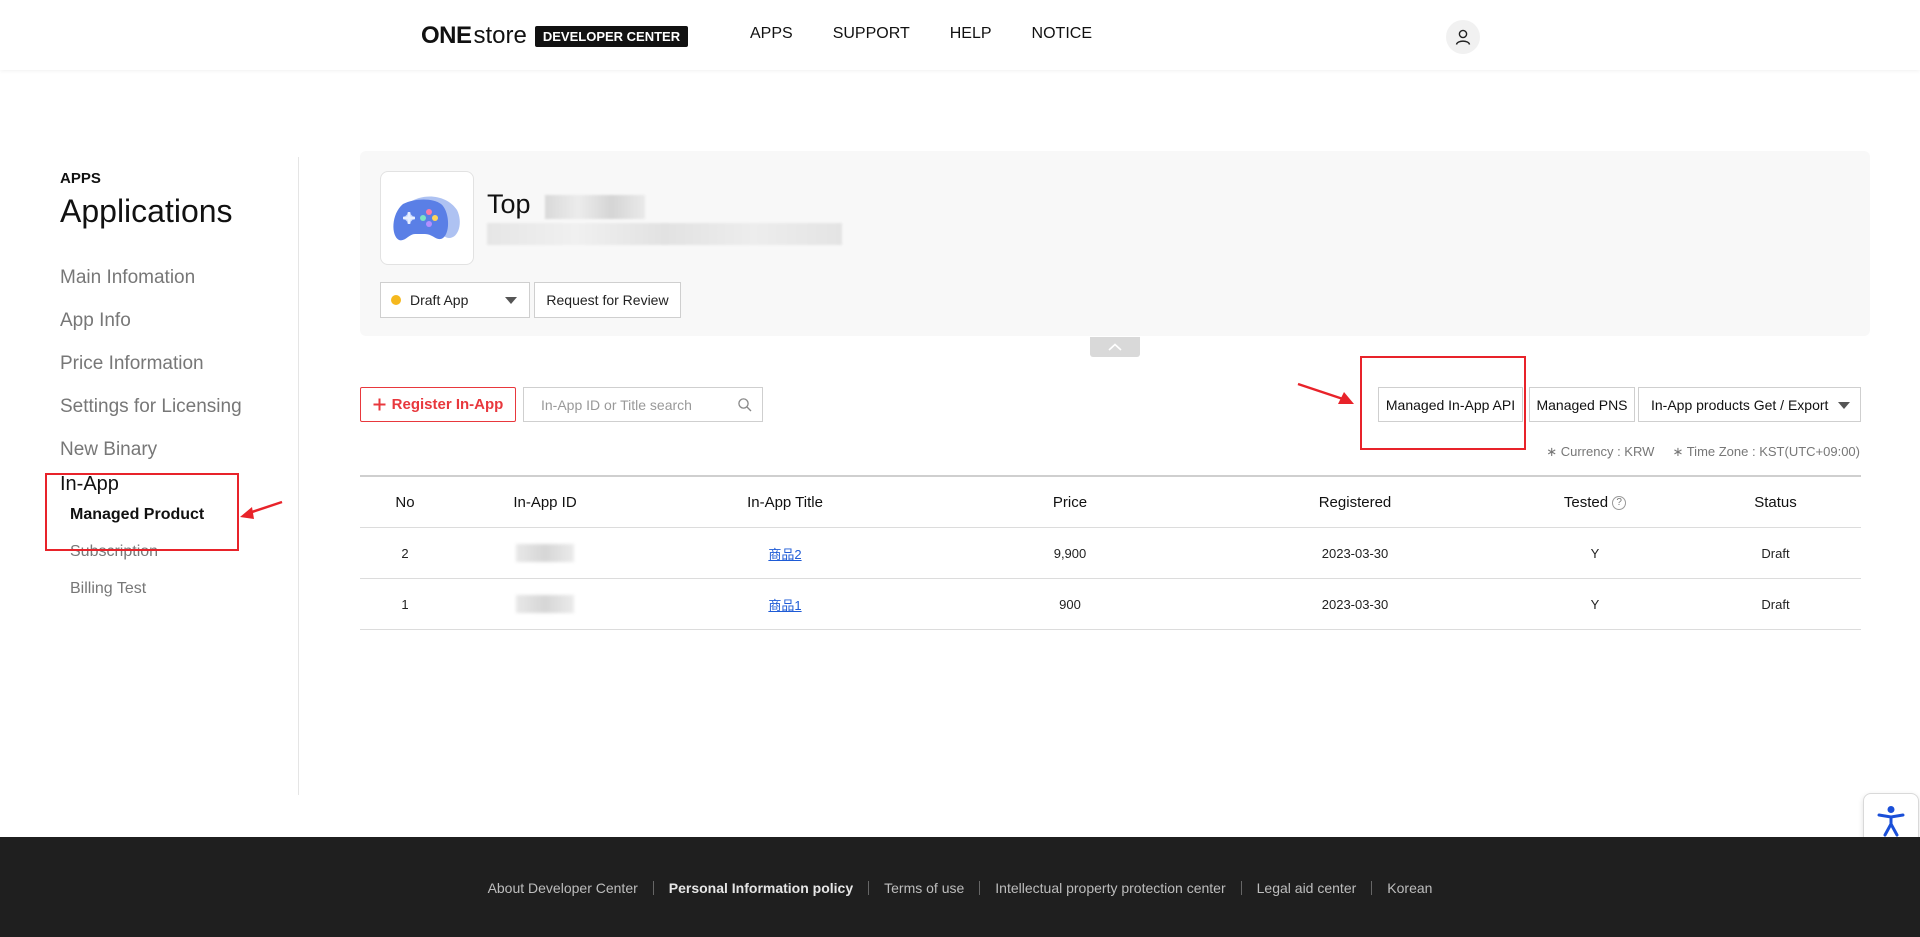 The height and width of the screenshot is (937, 1920). Describe the element at coordinates (1070, 604) in the screenshot. I see `cell-price: 900` at that location.